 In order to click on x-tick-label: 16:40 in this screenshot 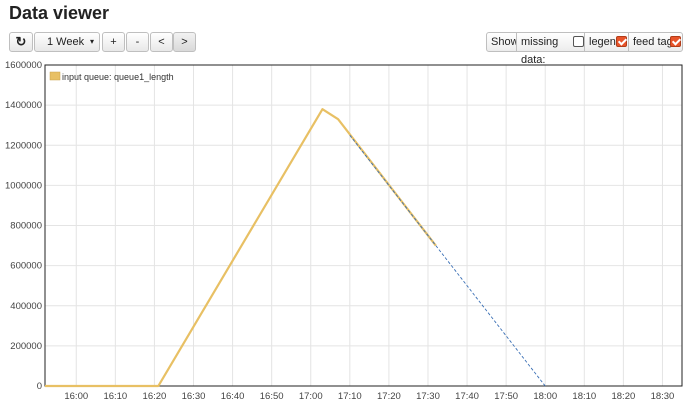, I will do `click(233, 396)`.